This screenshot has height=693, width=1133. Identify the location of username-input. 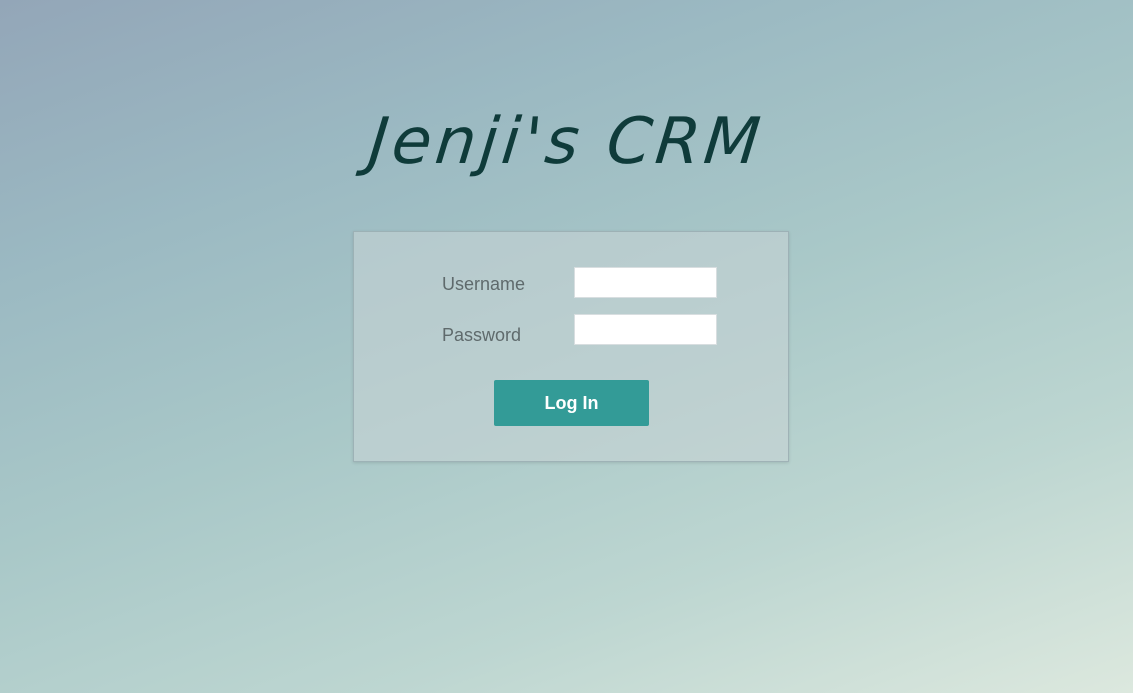
(645, 282).